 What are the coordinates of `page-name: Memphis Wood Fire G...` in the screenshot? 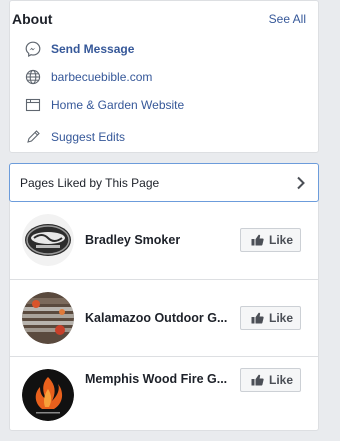 It's located at (156, 379).